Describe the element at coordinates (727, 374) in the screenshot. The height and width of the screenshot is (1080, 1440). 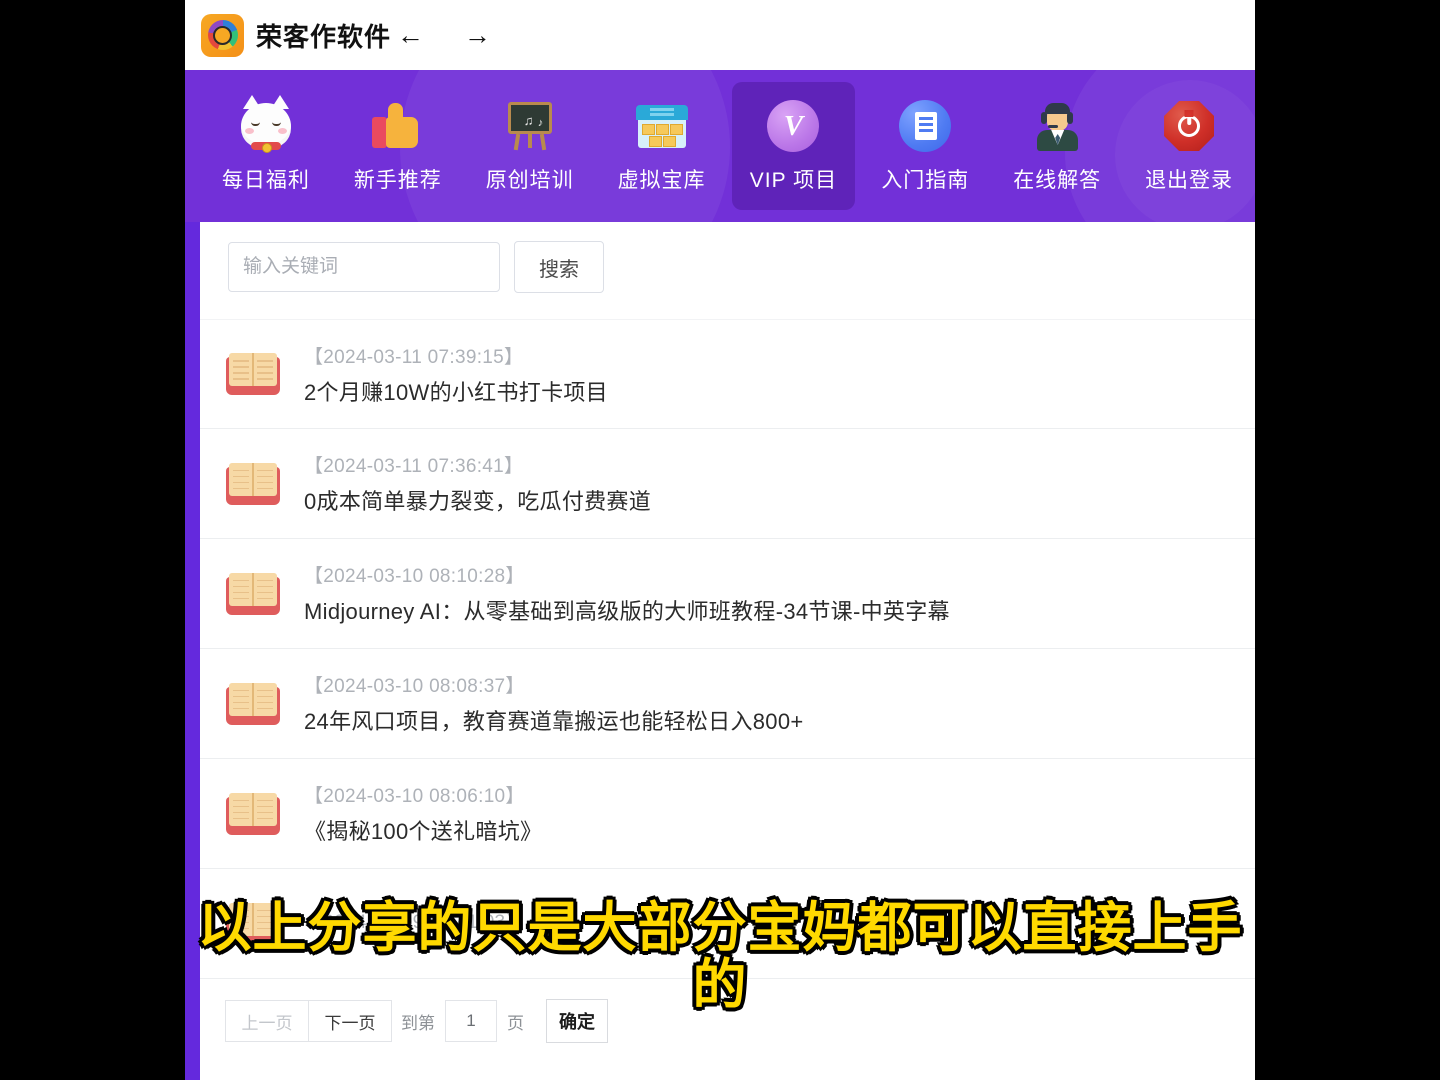
I see `list-item: 【2024-03-11 07:39:15】 2个月赚10W的小红书打卡项目` at that location.